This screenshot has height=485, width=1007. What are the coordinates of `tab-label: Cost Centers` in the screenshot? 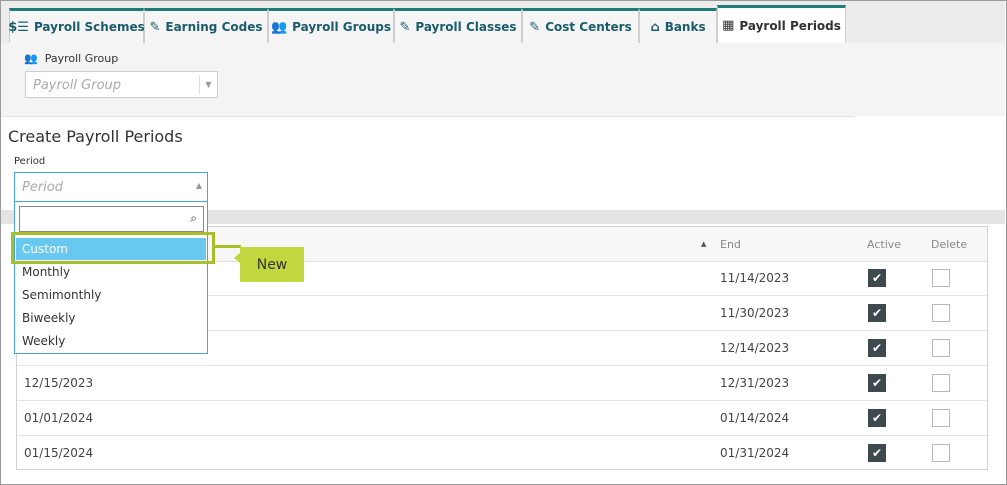 It's located at (588, 27).